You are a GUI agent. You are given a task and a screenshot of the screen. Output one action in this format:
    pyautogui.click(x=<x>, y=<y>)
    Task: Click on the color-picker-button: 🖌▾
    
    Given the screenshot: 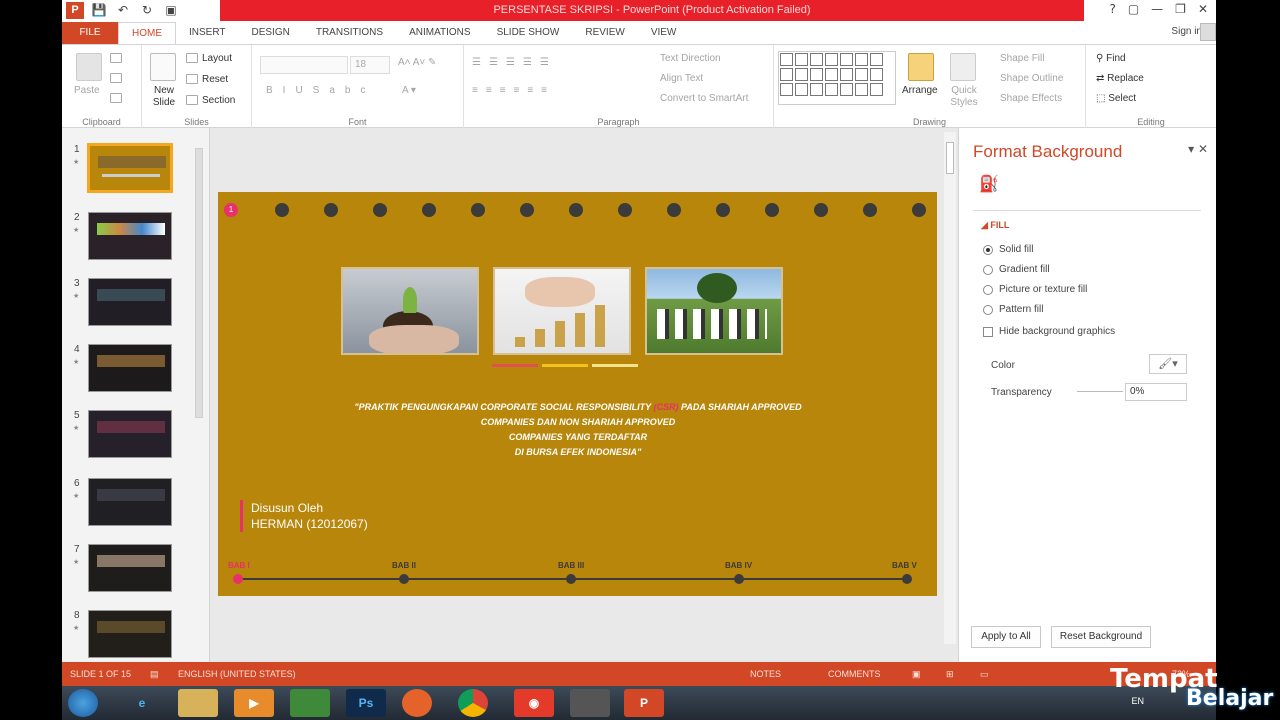 What is the action you would take?
    pyautogui.click(x=1168, y=364)
    